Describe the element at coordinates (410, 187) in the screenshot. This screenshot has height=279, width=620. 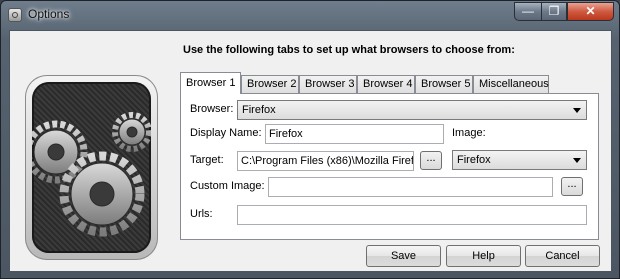
I see `custom-image-field` at that location.